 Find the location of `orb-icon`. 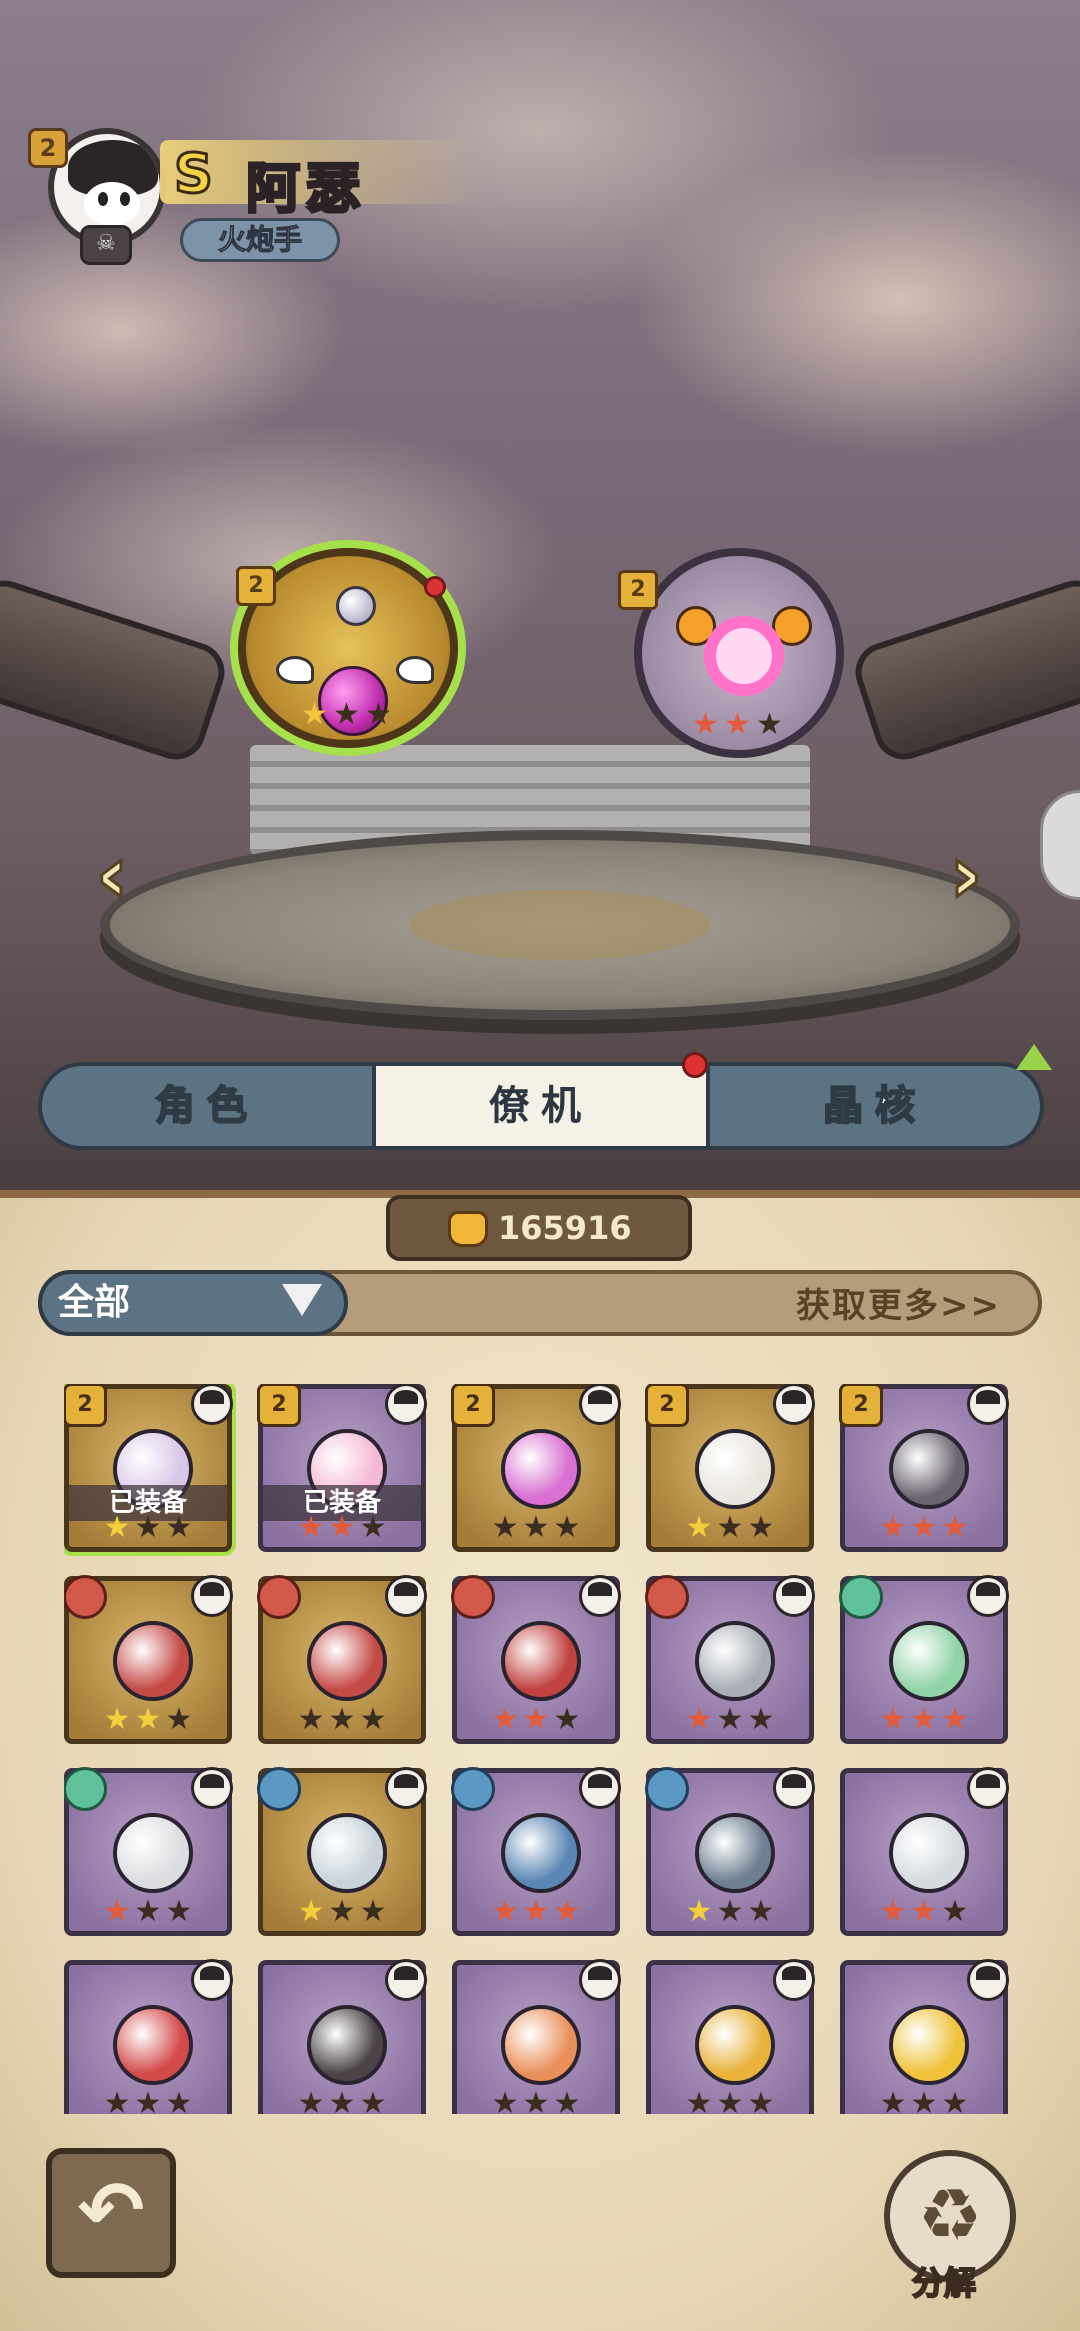

orb-icon is located at coordinates (356, 606).